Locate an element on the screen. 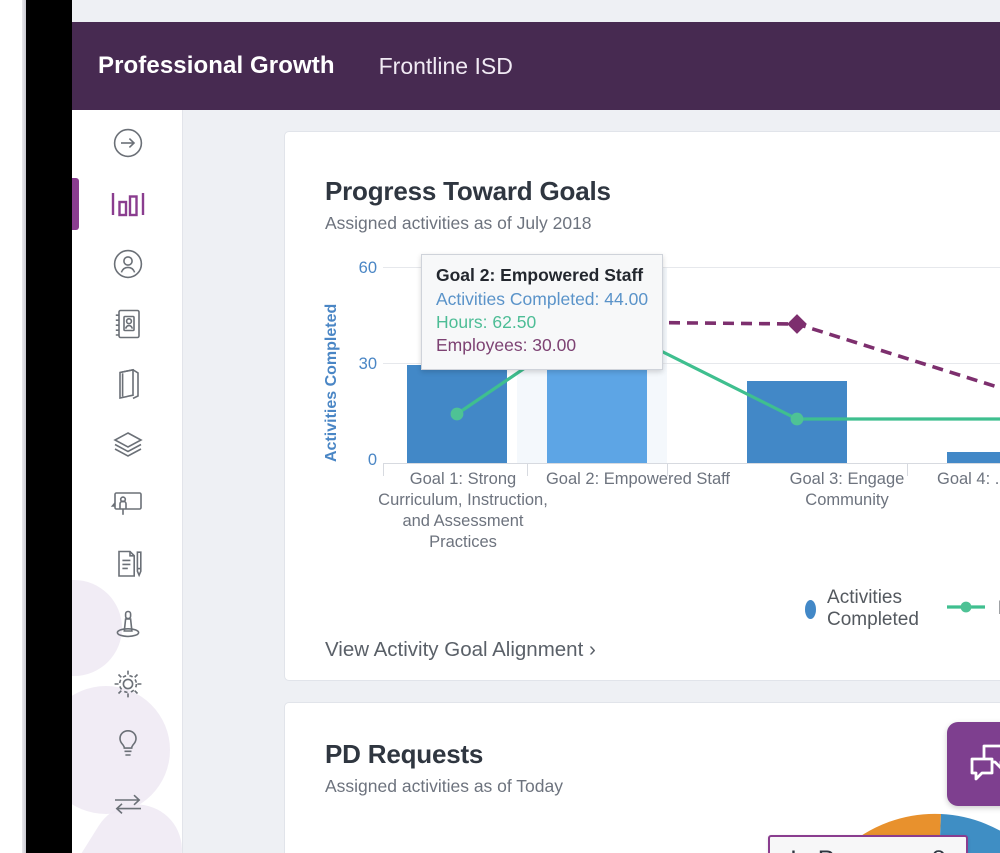 This screenshot has width=1000, height=853. x-label-goal-2: Goal 2: Empowered Staff is located at coordinates (638, 479).